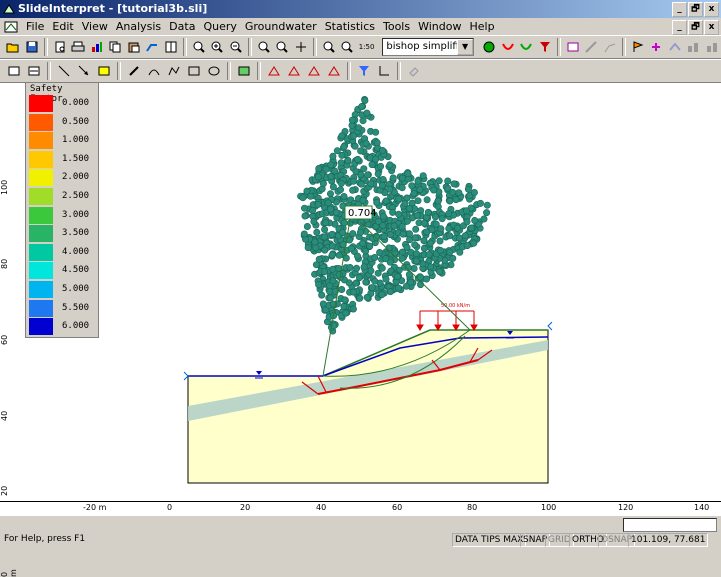 This screenshot has width=721, height=577. Describe the element at coordinates (489, 540) in the screenshot. I see `datatips-toggle: DATA TIPS MAX` at that location.